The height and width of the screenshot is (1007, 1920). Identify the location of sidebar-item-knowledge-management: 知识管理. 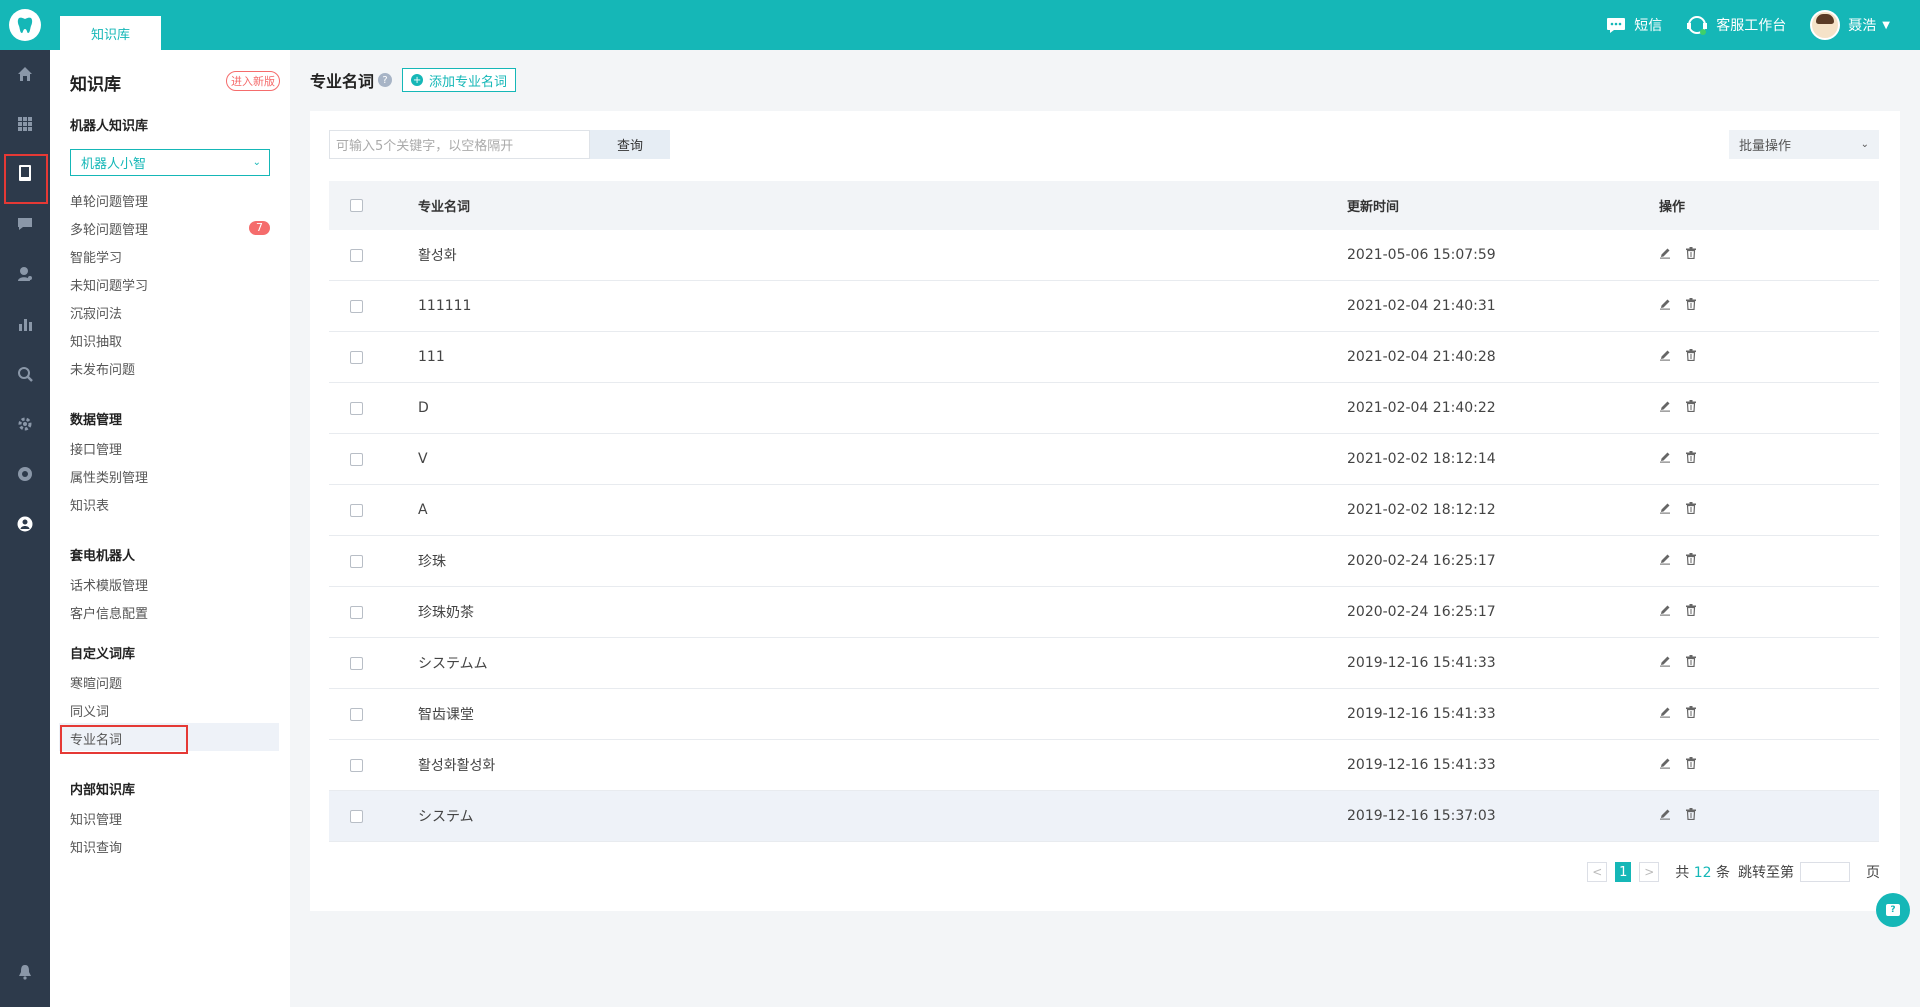
(96, 818).